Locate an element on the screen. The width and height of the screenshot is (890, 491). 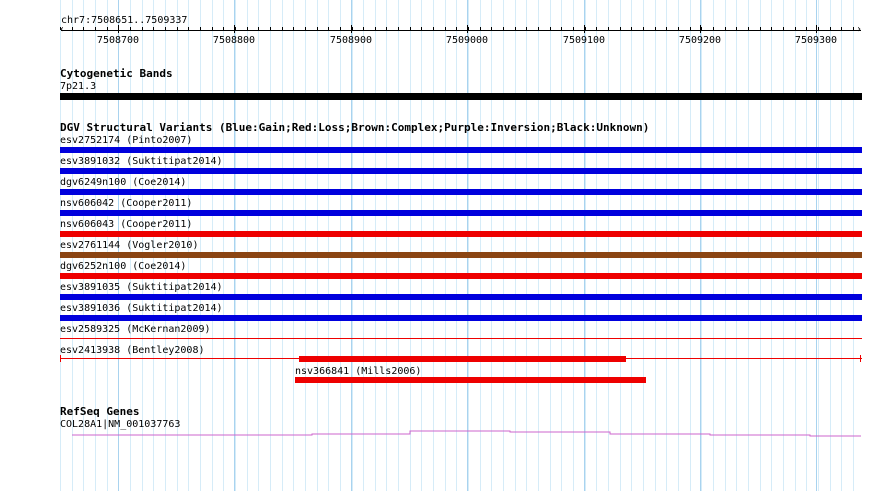
variant-label: dgv6249n100 (Coe2014) is located at coordinates (123, 182).